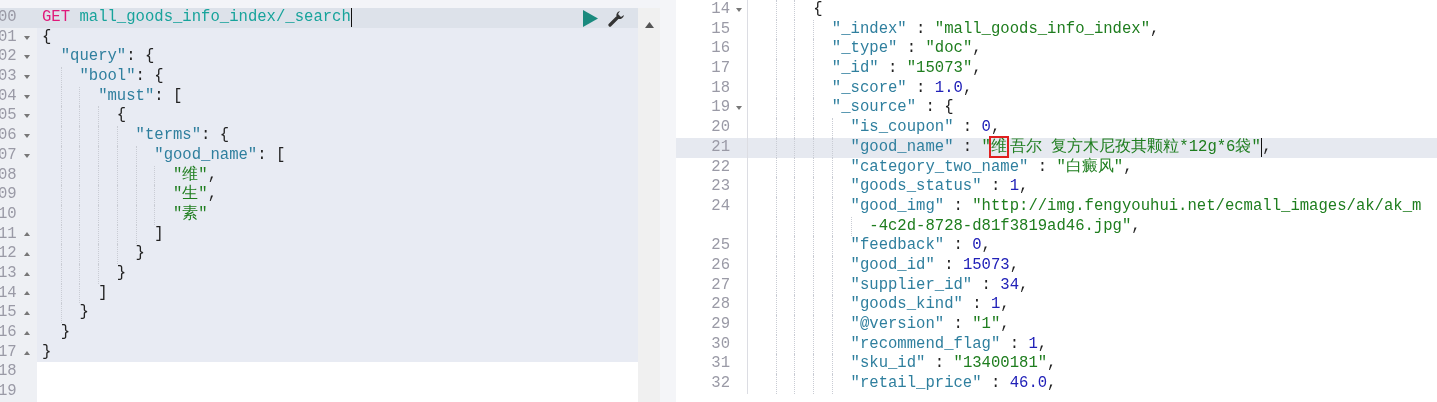 The width and height of the screenshot is (1437, 402). I want to click on scroll-up-arrow-icon, so click(649, 25).